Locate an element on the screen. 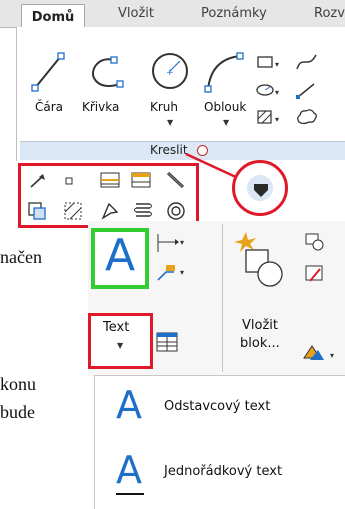 The image size is (345, 509). circle-tool-label: Kruh is located at coordinates (164, 107).